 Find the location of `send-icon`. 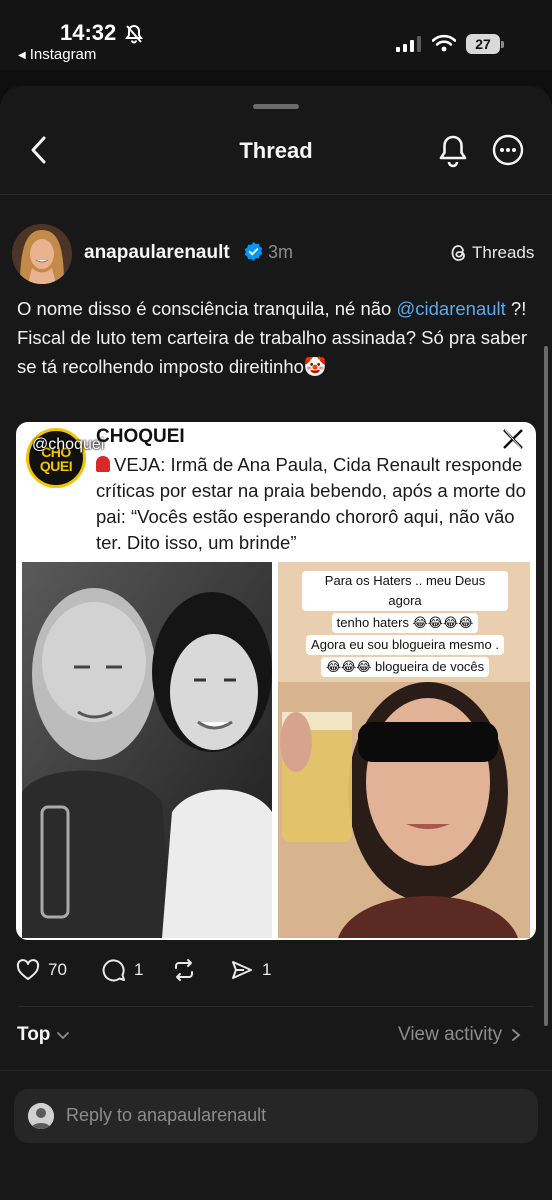

send-icon is located at coordinates (242, 970).